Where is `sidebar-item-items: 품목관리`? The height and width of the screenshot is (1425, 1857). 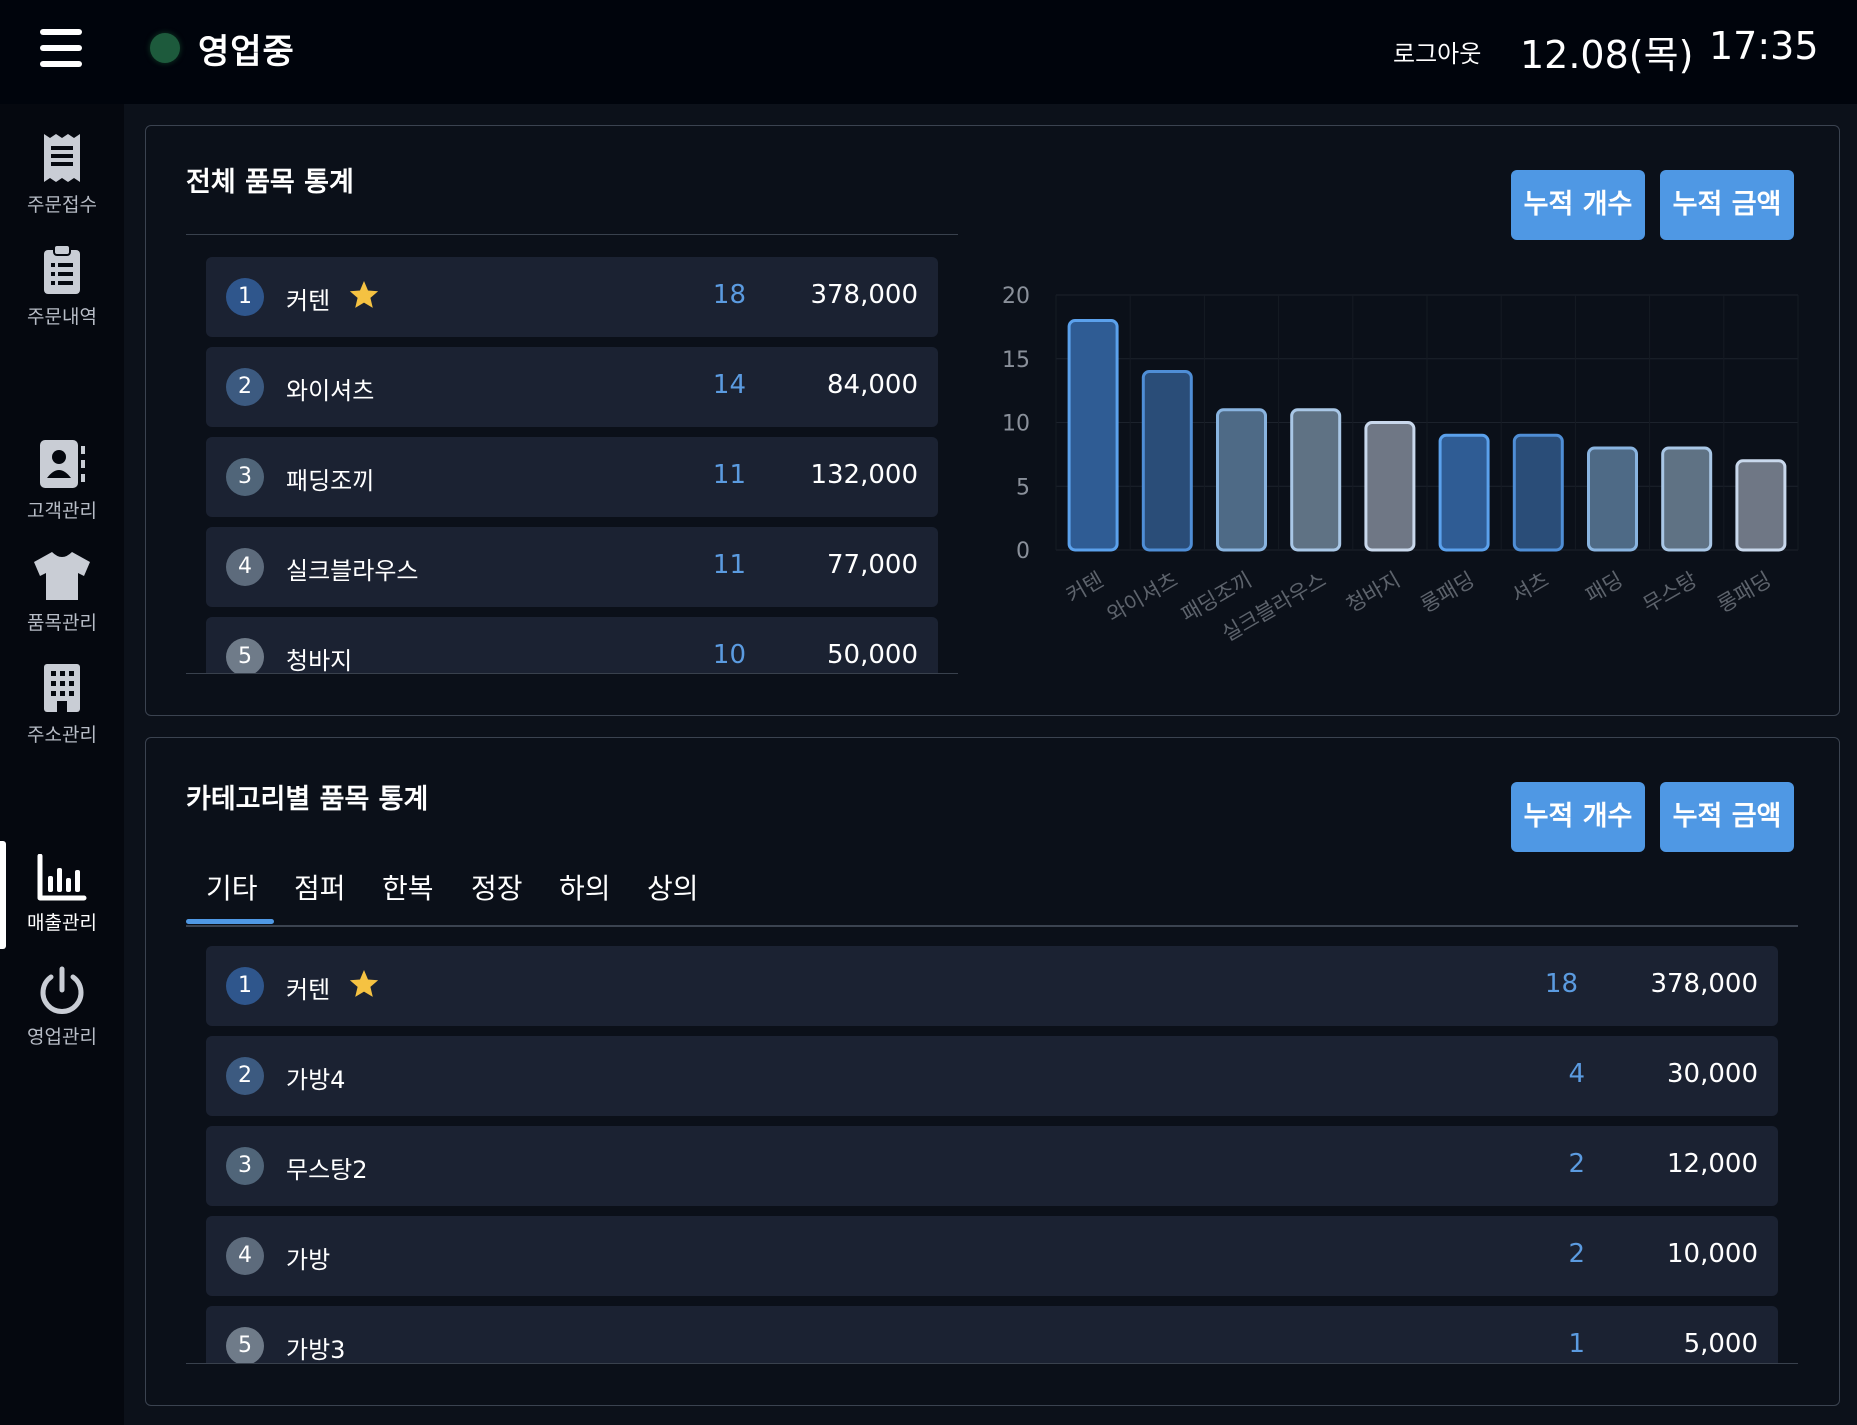
sidebar-item-items: 품목관리 is located at coordinates (62, 592).